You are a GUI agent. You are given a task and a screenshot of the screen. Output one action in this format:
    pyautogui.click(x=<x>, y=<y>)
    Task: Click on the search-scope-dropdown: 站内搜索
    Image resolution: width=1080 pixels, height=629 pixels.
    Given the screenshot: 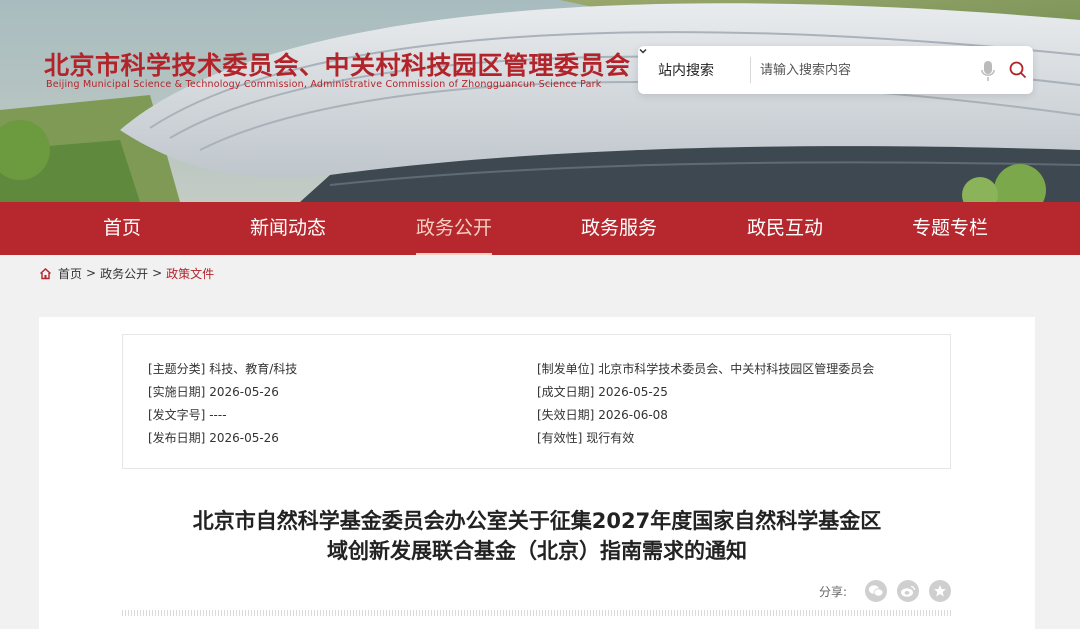 What is the action you would take?
    pyautogui.click(x=694, y=70)
    